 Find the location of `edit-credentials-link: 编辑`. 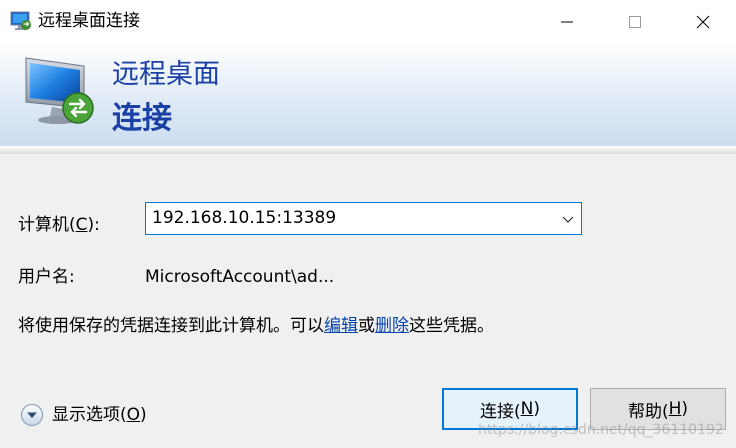

edit-credentials-link: 编辑 is located at coordinates (341, 326).